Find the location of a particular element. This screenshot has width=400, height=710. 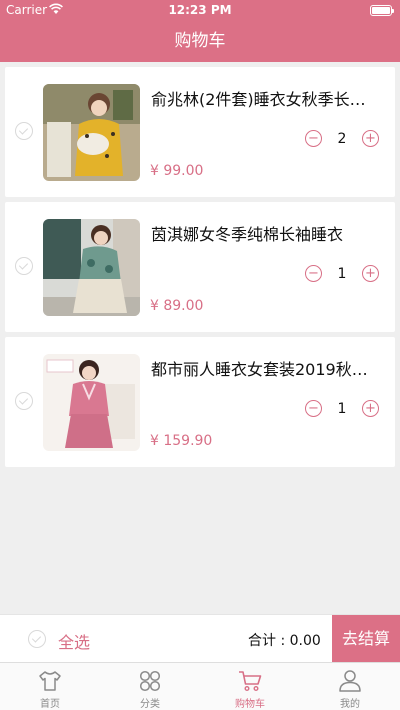

tab-label: 分类 is located at coordinates (150, 704).